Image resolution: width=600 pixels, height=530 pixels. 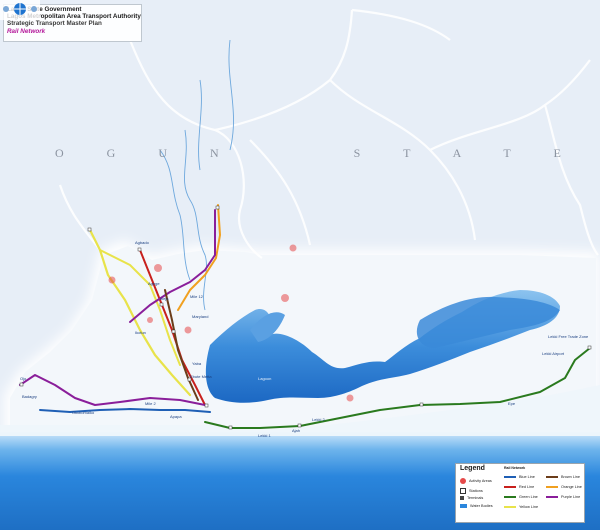 I want to click on legend-item: Yellow Line, so click(x=521, y=507).